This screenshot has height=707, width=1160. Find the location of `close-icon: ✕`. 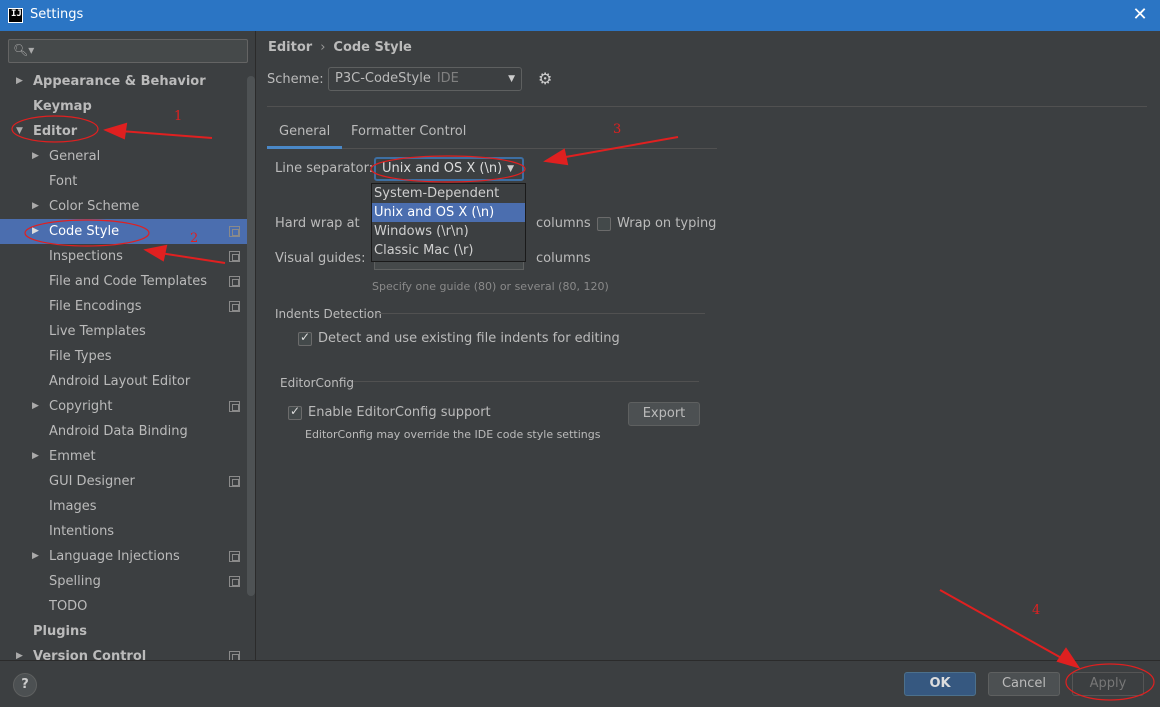

close-icon: ✕ is located at coordinates (1140, 15).